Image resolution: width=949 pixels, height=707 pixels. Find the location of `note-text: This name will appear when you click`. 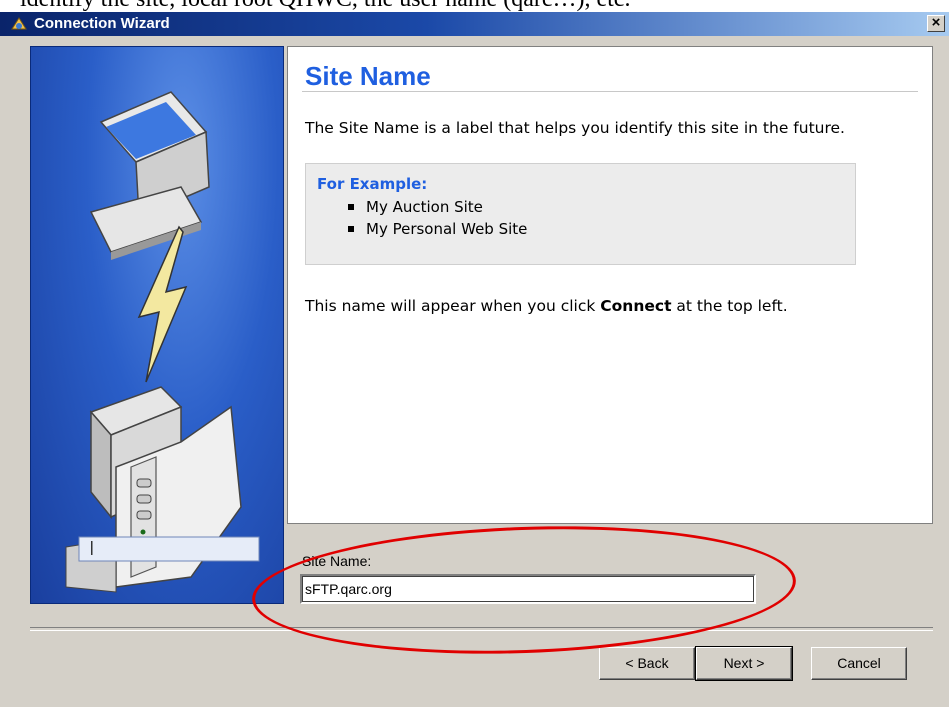

note-text: This name will appear when you click is located at coordinates (453, 306).